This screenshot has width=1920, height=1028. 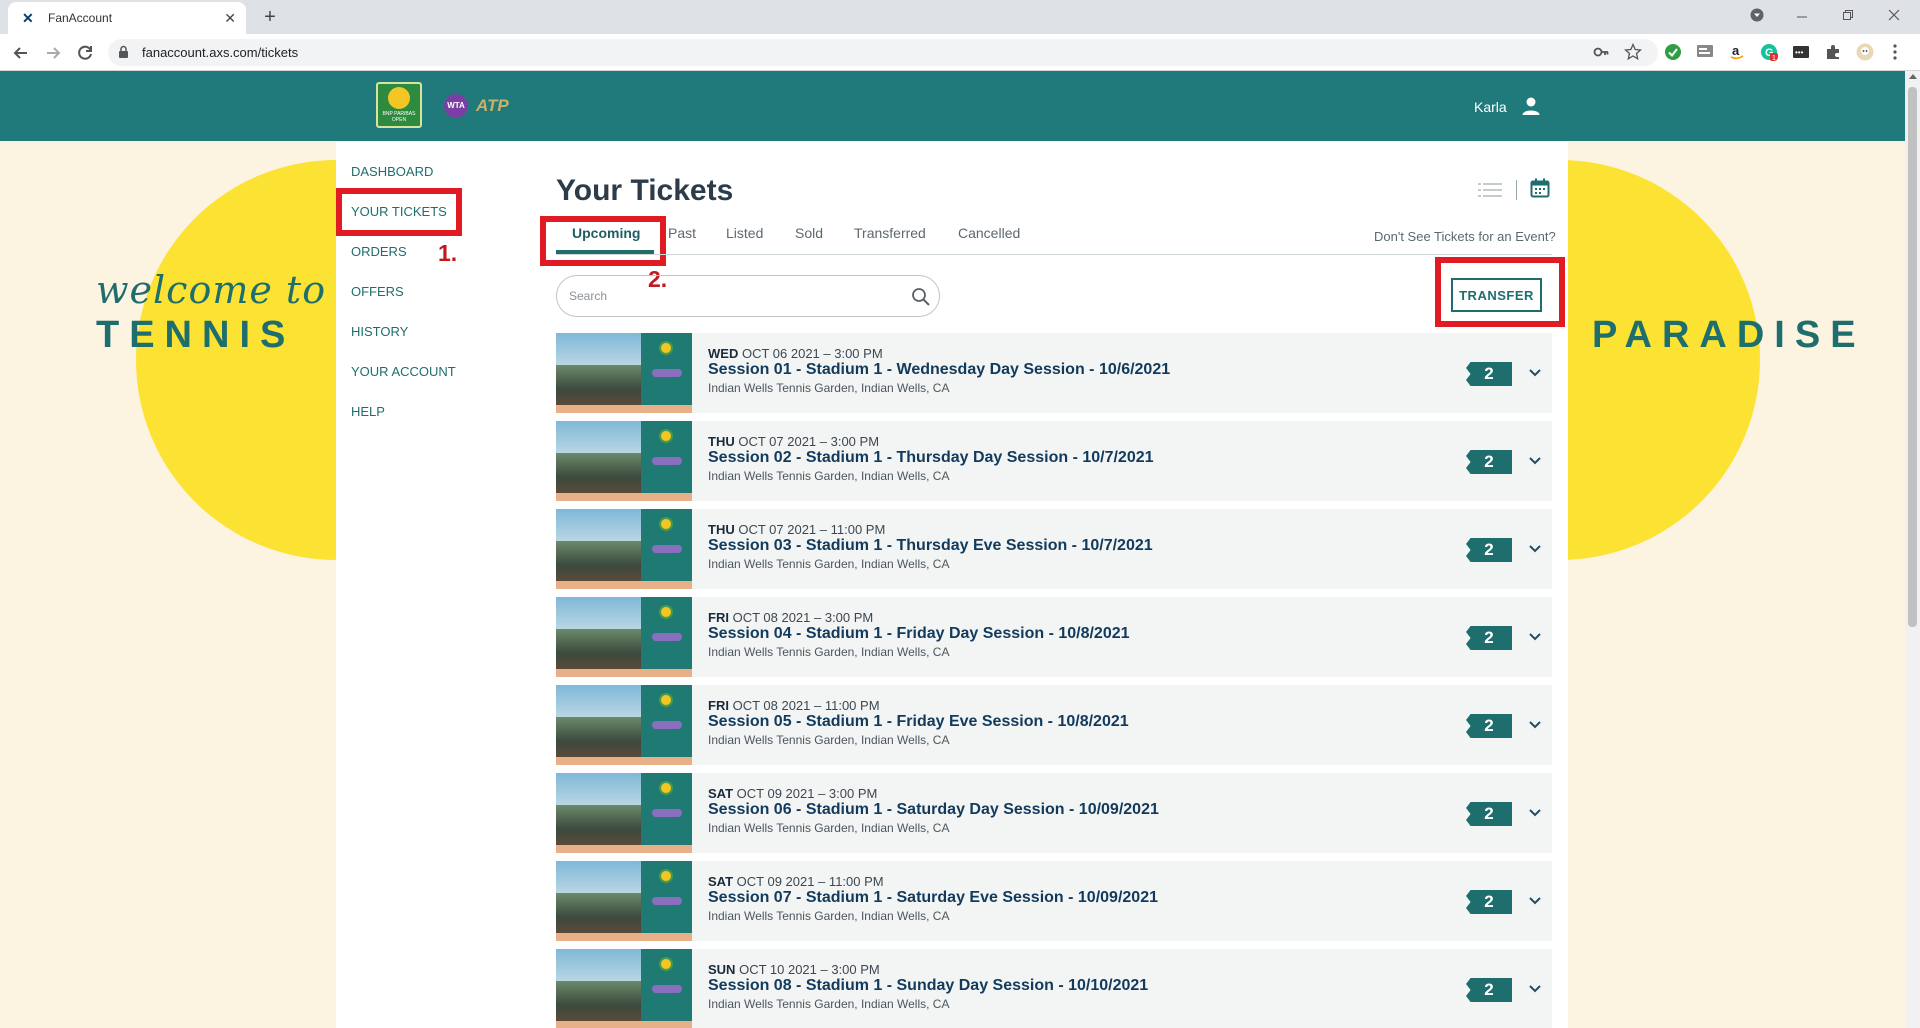 I want to click on extensions-puzzle-icon, so click(x=1833, y=52).